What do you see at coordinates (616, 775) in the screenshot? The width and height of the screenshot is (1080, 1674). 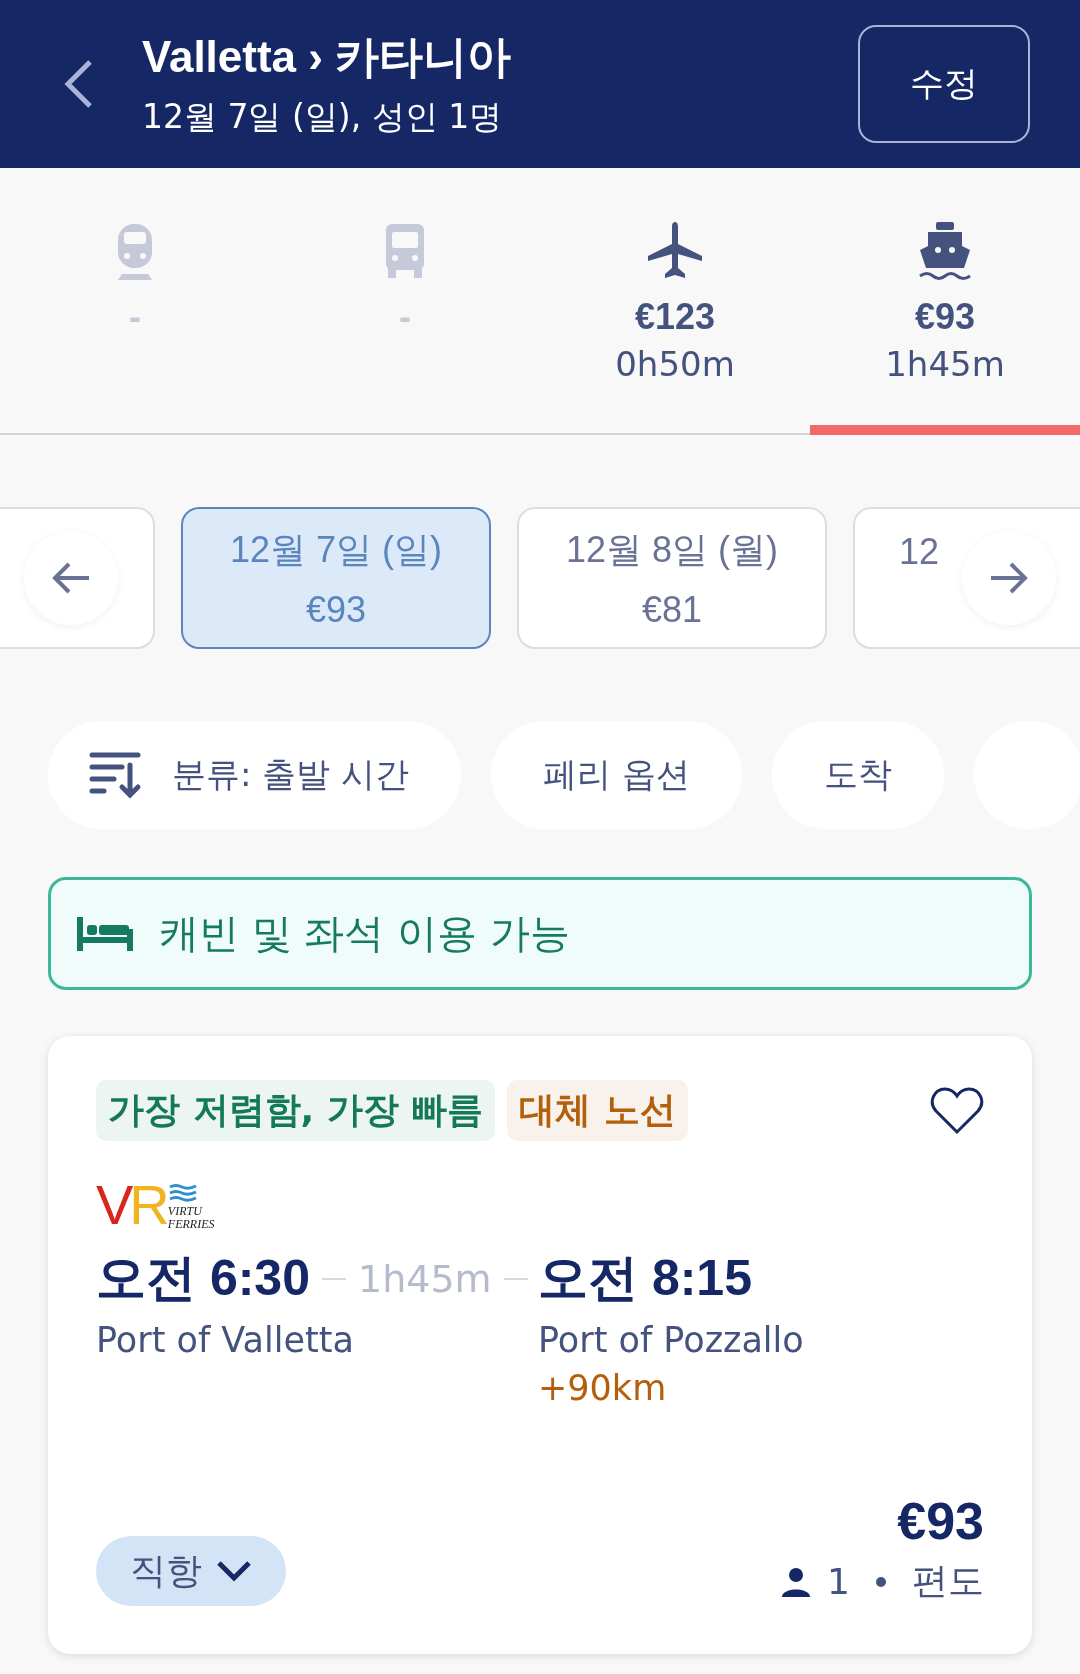 I see `filter-chip: 페리 옵션` at bounding box center [616, 775].